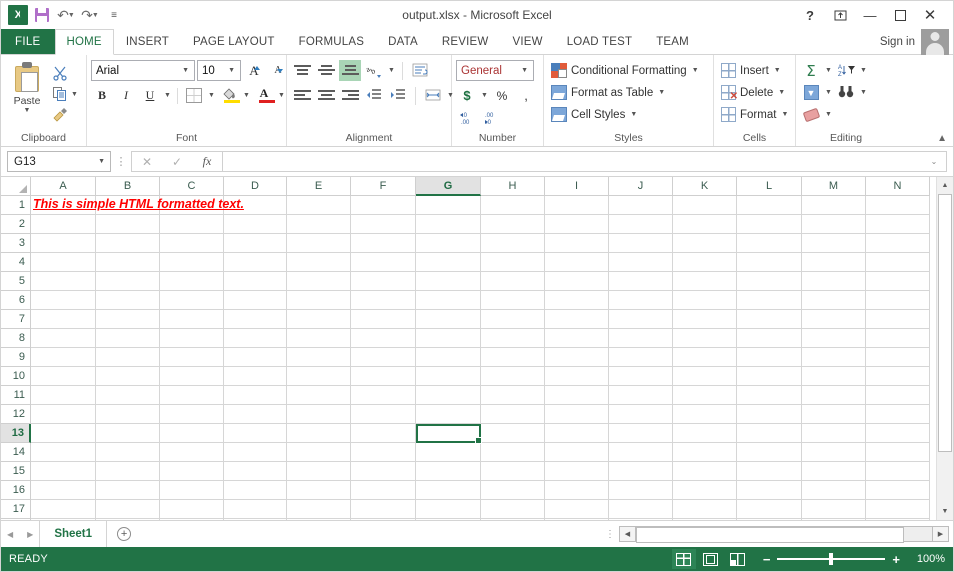 Image resolution: width=954 pixels, height=572 pixels. What do you see at coordinates (448, 243) in the screenshot?
I see `cell-G3` at bounding box center [448, 243].